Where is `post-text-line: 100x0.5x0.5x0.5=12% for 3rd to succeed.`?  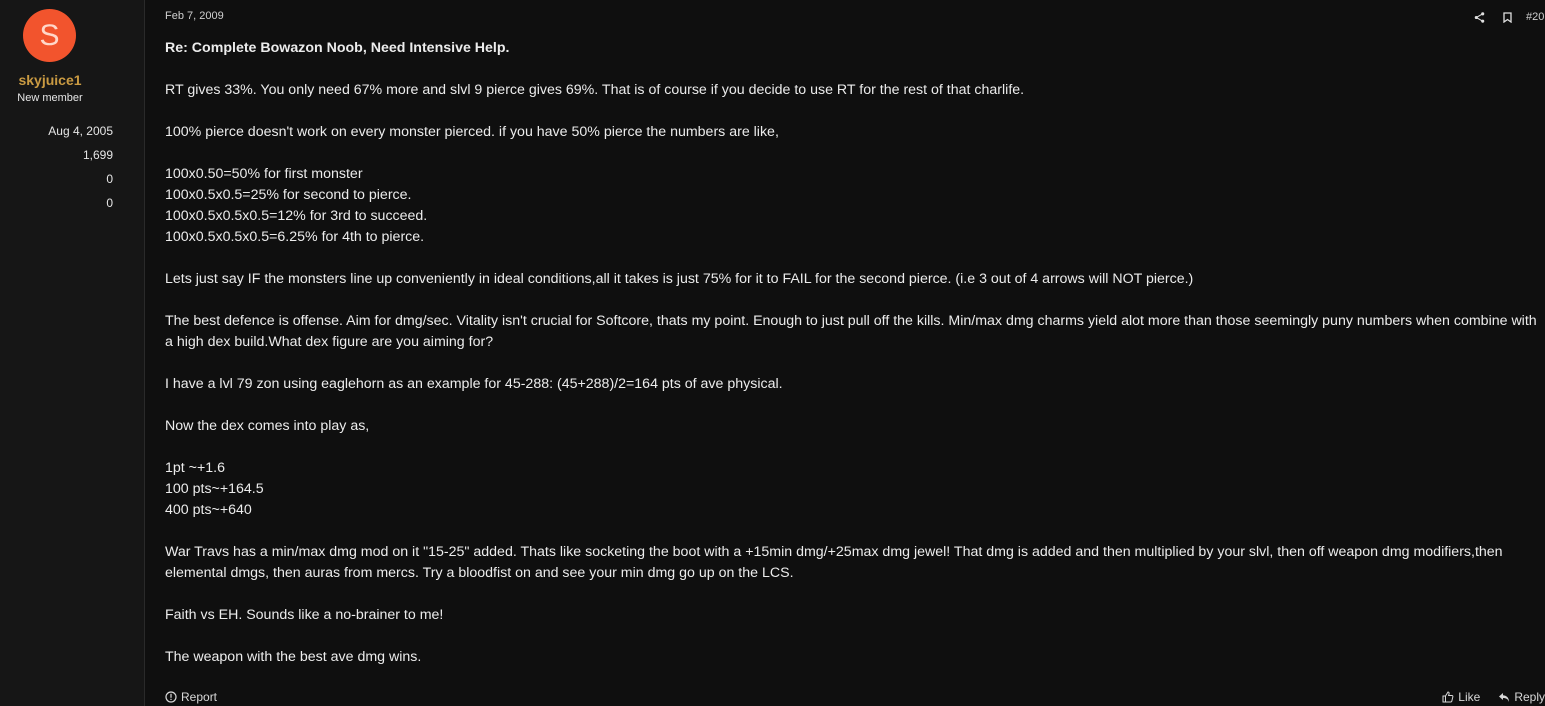
post-text-line: 100x0.5x0.5x0.5=12% for 3rd to succeed. is located at coordinates (296, 216).